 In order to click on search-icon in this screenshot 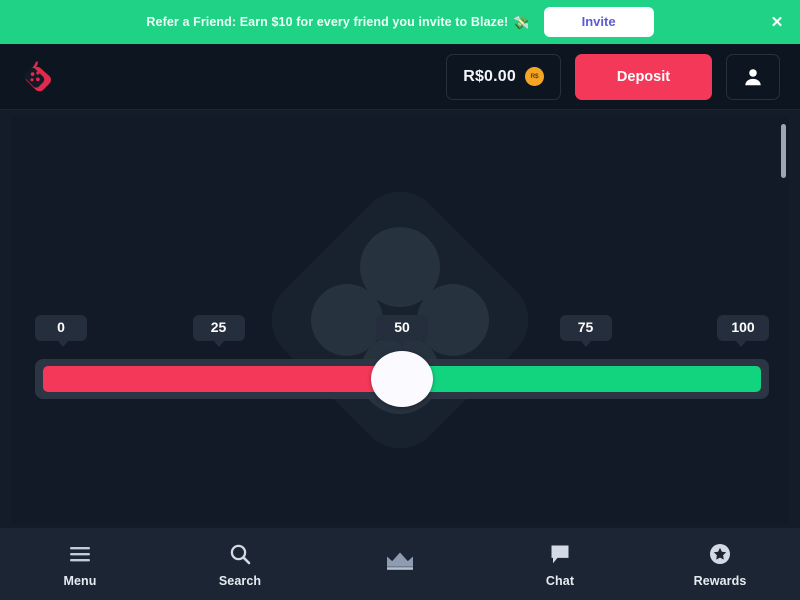, I will do `click(240, 554)`.